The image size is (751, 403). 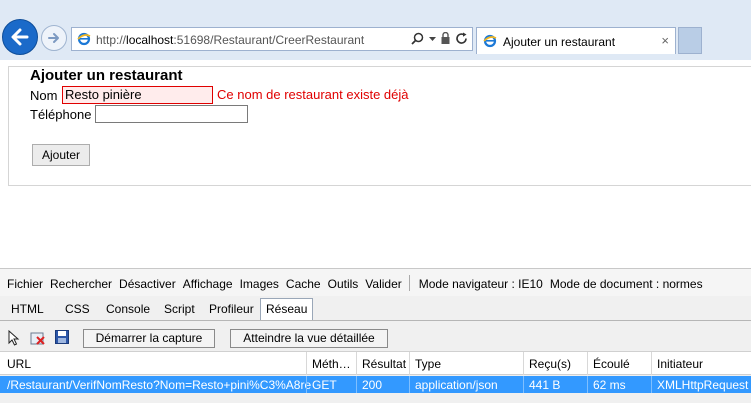 I want to click on detailed-view-button: Atteindre la vue détaillée, so click(x=309, y=338).